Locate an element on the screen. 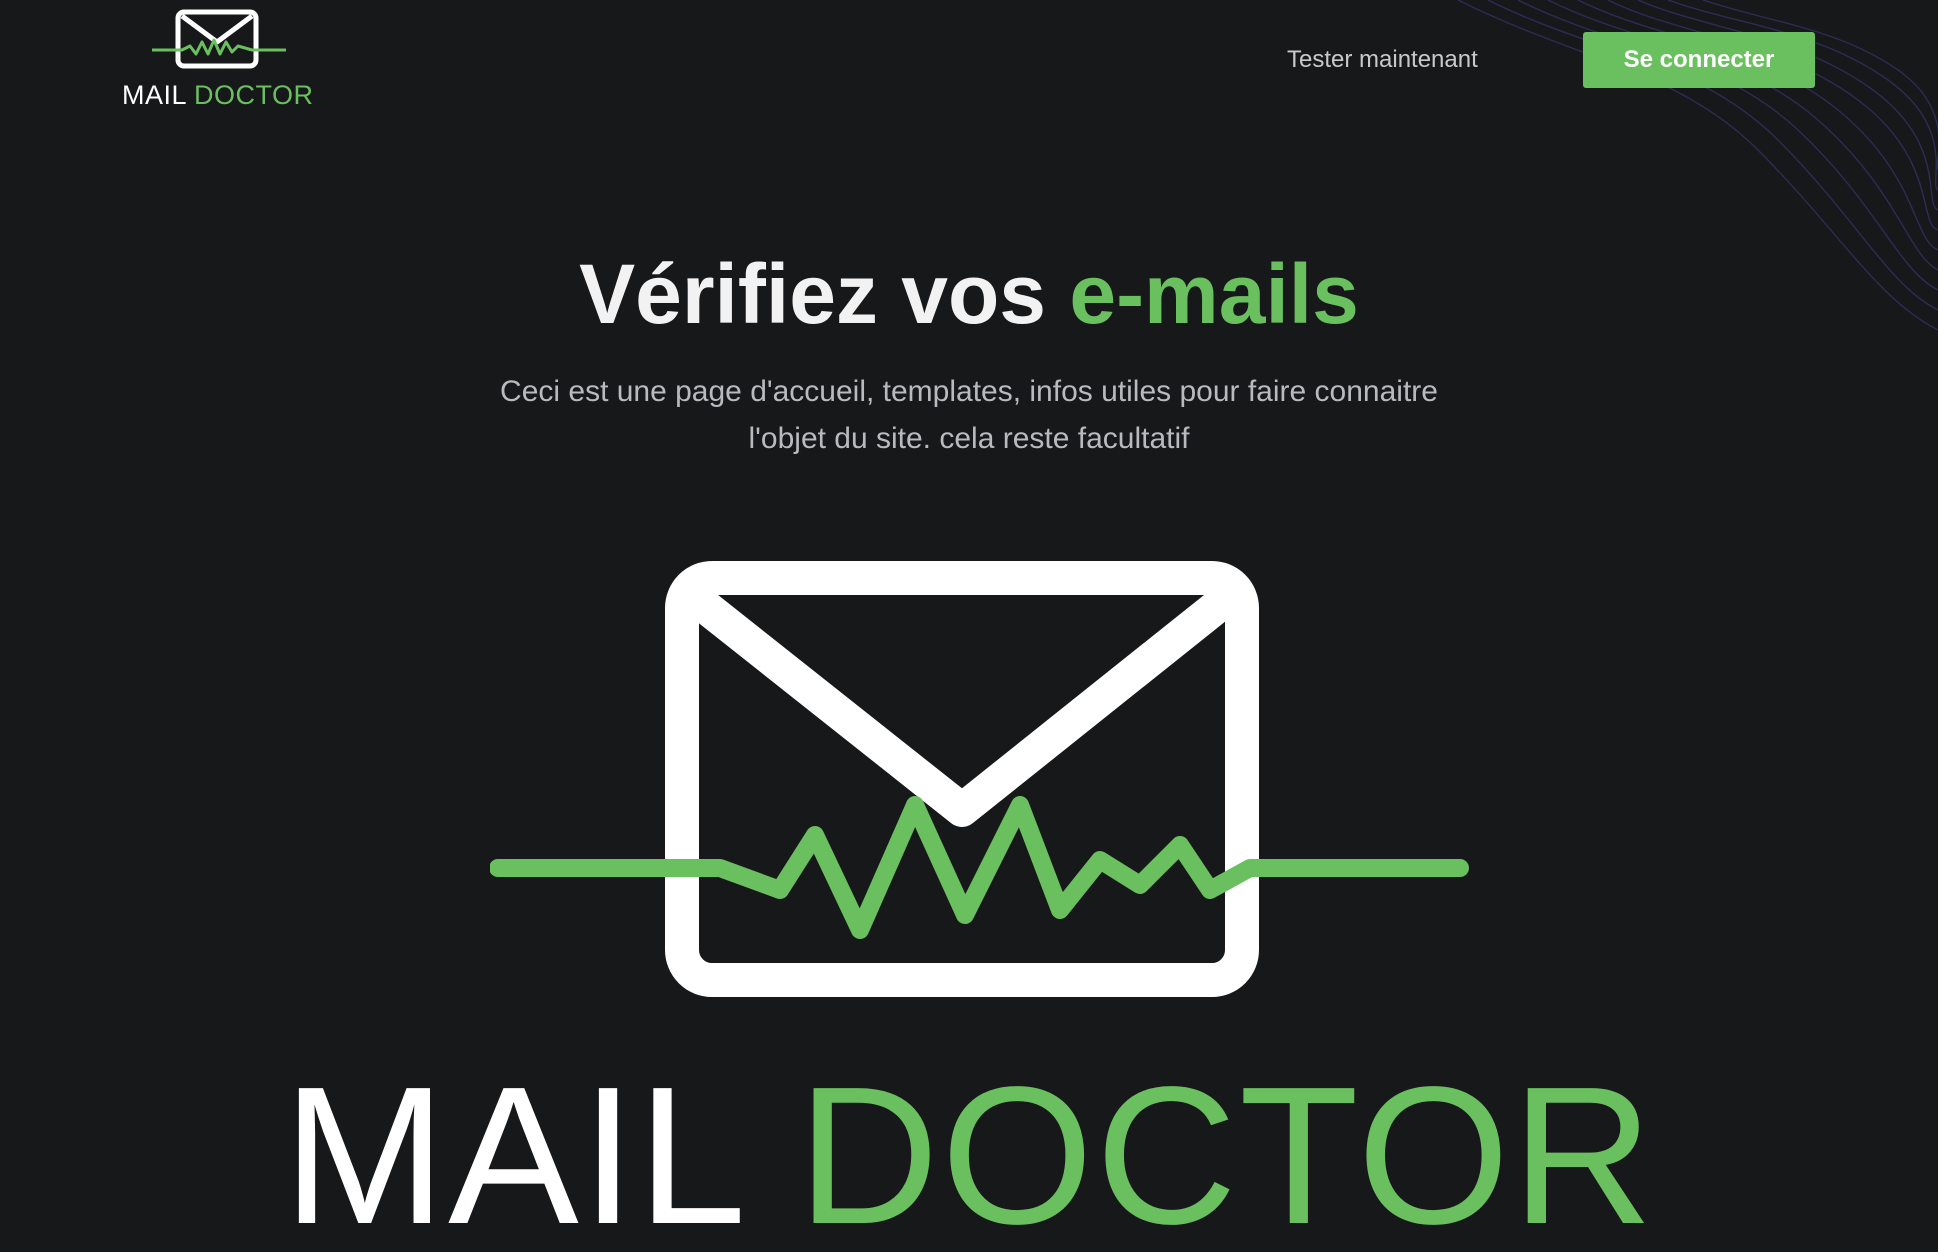 The width and height of the screenshot is (1938, 1252). logo-text-mail: MAIL is located at coordinates (154, 95).